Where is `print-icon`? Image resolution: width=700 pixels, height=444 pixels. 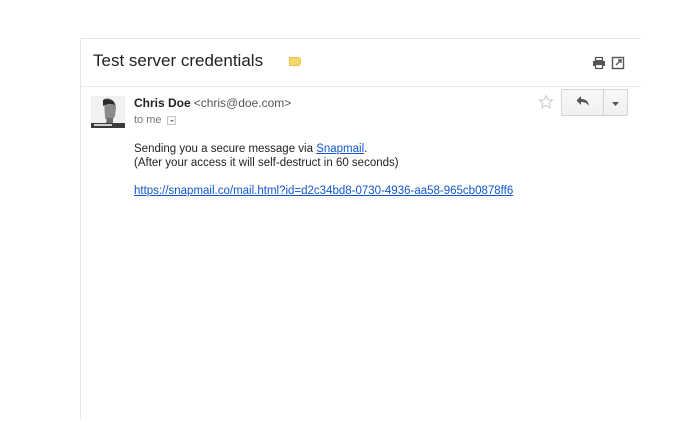
print-icon is located at coordinates (599, 63).